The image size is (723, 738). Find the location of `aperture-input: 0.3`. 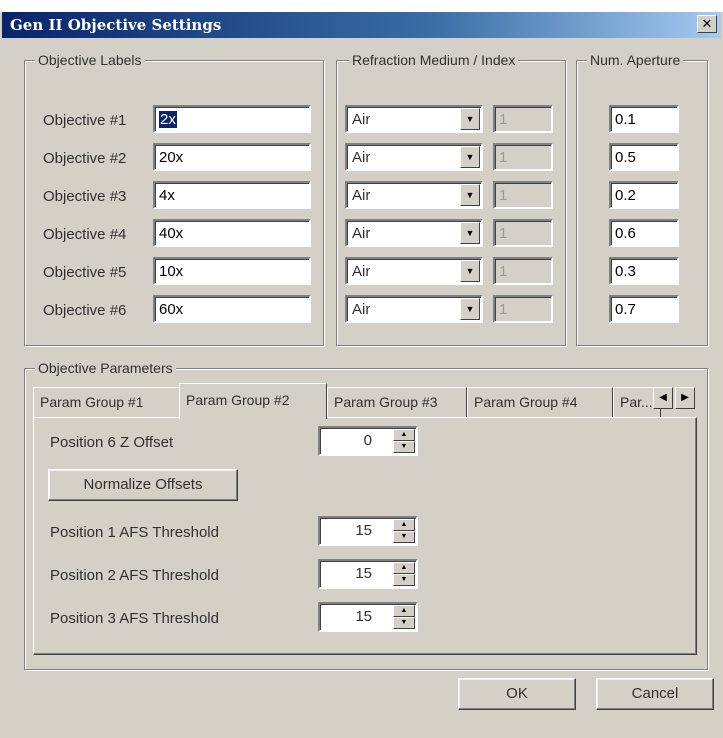

aperture-input: 0.3 is located at coordinates (644, 271).